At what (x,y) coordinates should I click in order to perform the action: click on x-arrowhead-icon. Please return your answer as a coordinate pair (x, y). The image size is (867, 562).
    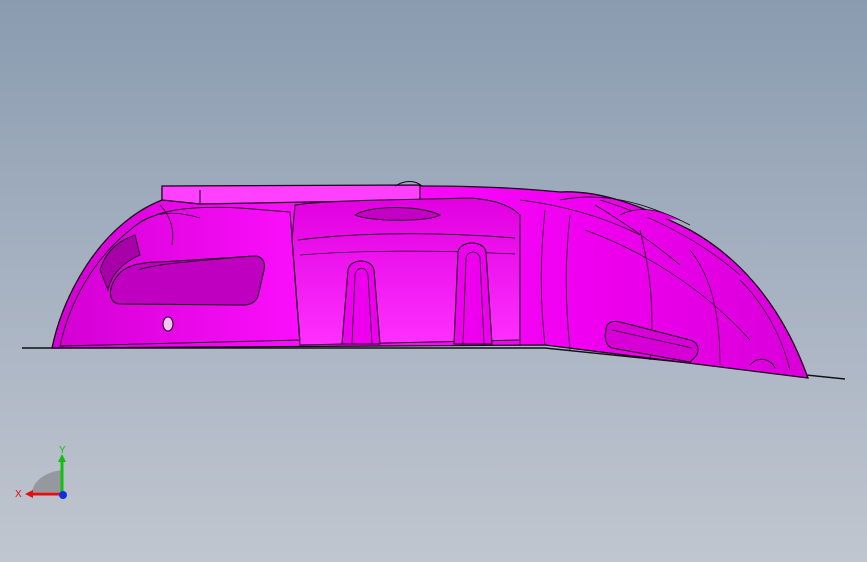
    Looking at the image, I should click on (29, 494).